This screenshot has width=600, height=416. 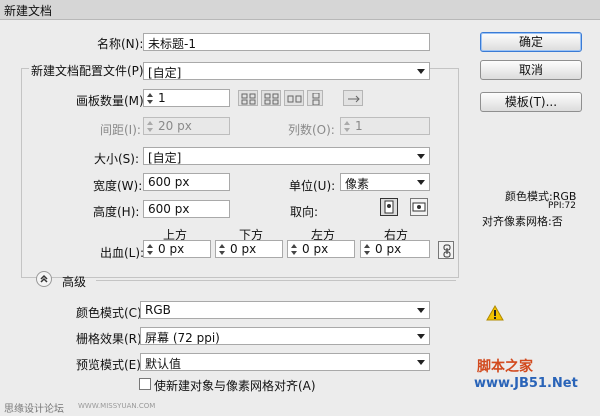 I want to click on bleed-right-value: 0 px, so click(x=388, y=249).